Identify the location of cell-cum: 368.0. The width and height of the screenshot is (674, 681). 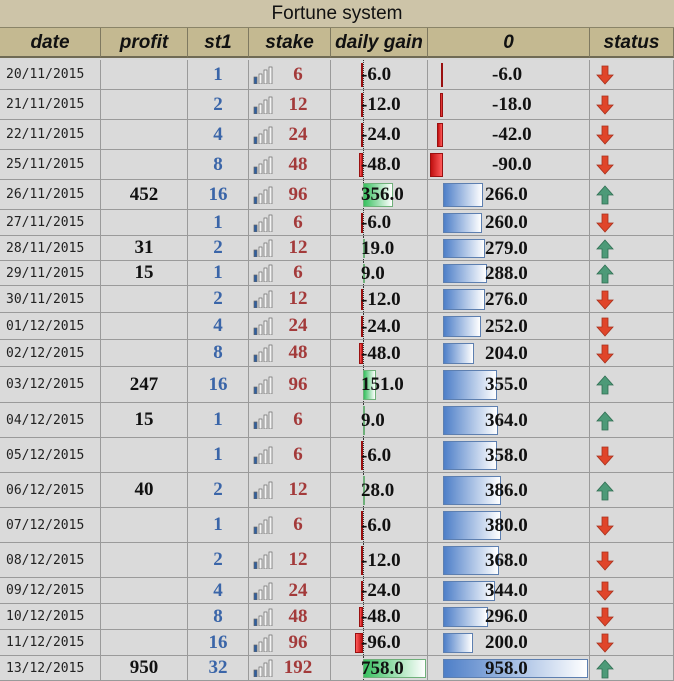
(509, 560).